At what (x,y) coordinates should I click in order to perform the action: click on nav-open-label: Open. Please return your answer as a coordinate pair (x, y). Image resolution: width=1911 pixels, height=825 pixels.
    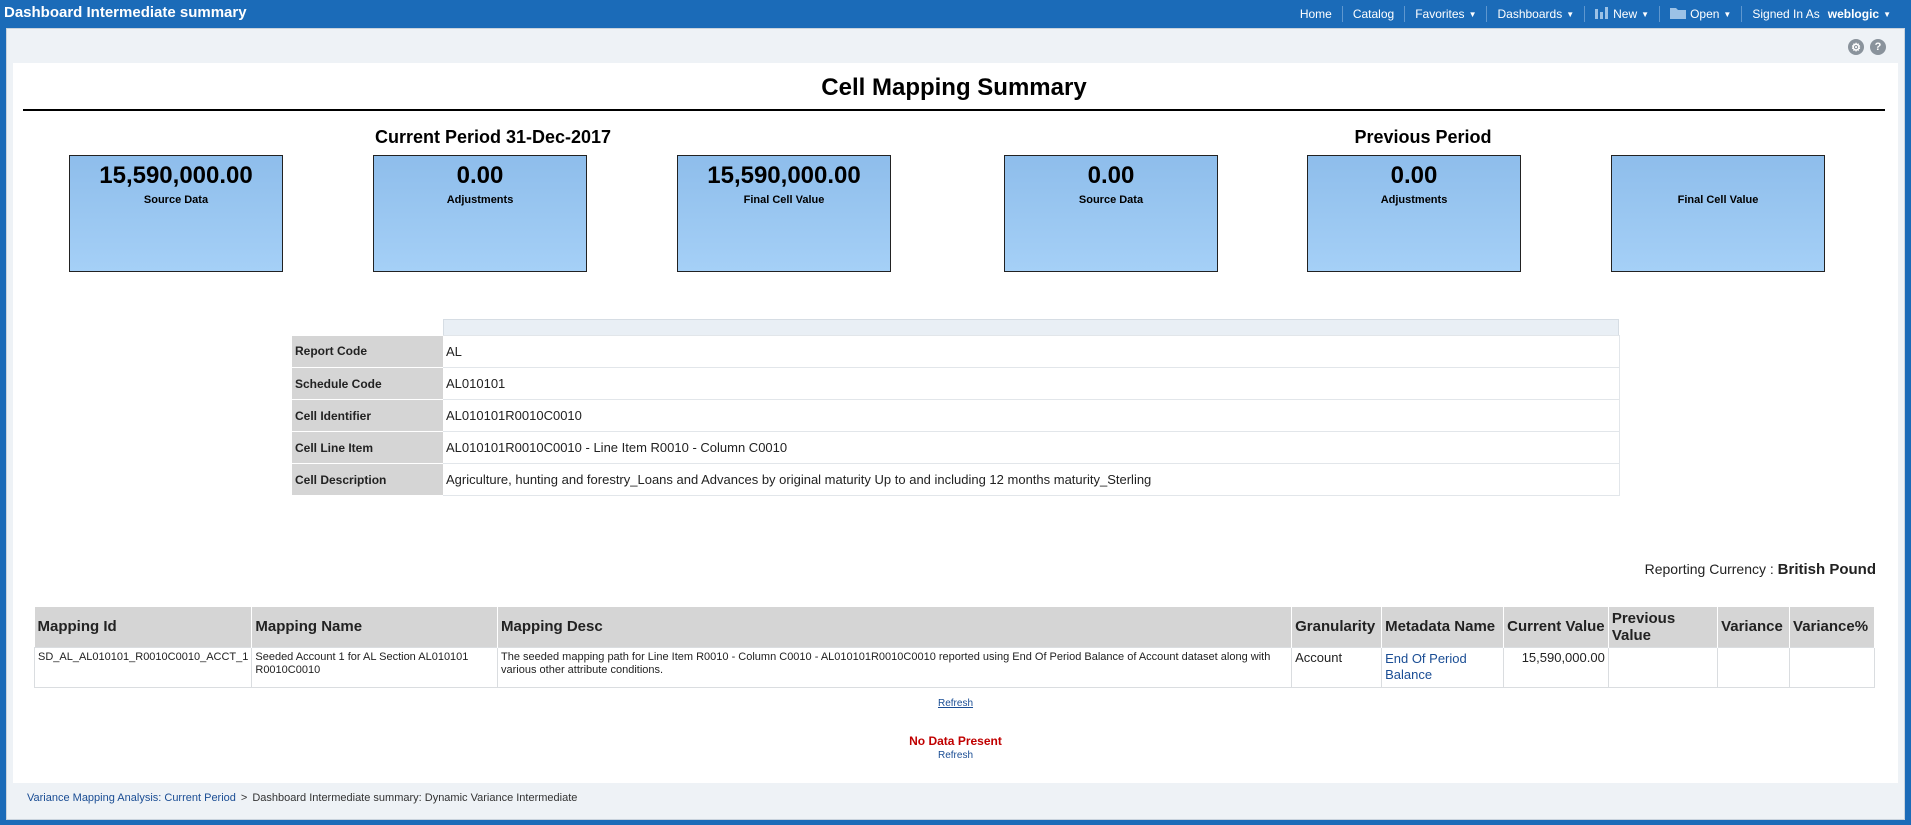
    Looking at the image, I should click on (1705, 14).